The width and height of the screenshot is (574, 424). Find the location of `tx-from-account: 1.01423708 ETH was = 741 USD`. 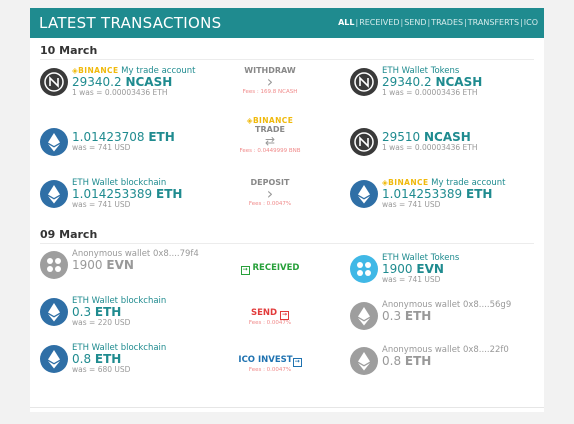

tx-from-account: 1.01423708 ETH was = 741 USD is located at coordinates (120, 144).